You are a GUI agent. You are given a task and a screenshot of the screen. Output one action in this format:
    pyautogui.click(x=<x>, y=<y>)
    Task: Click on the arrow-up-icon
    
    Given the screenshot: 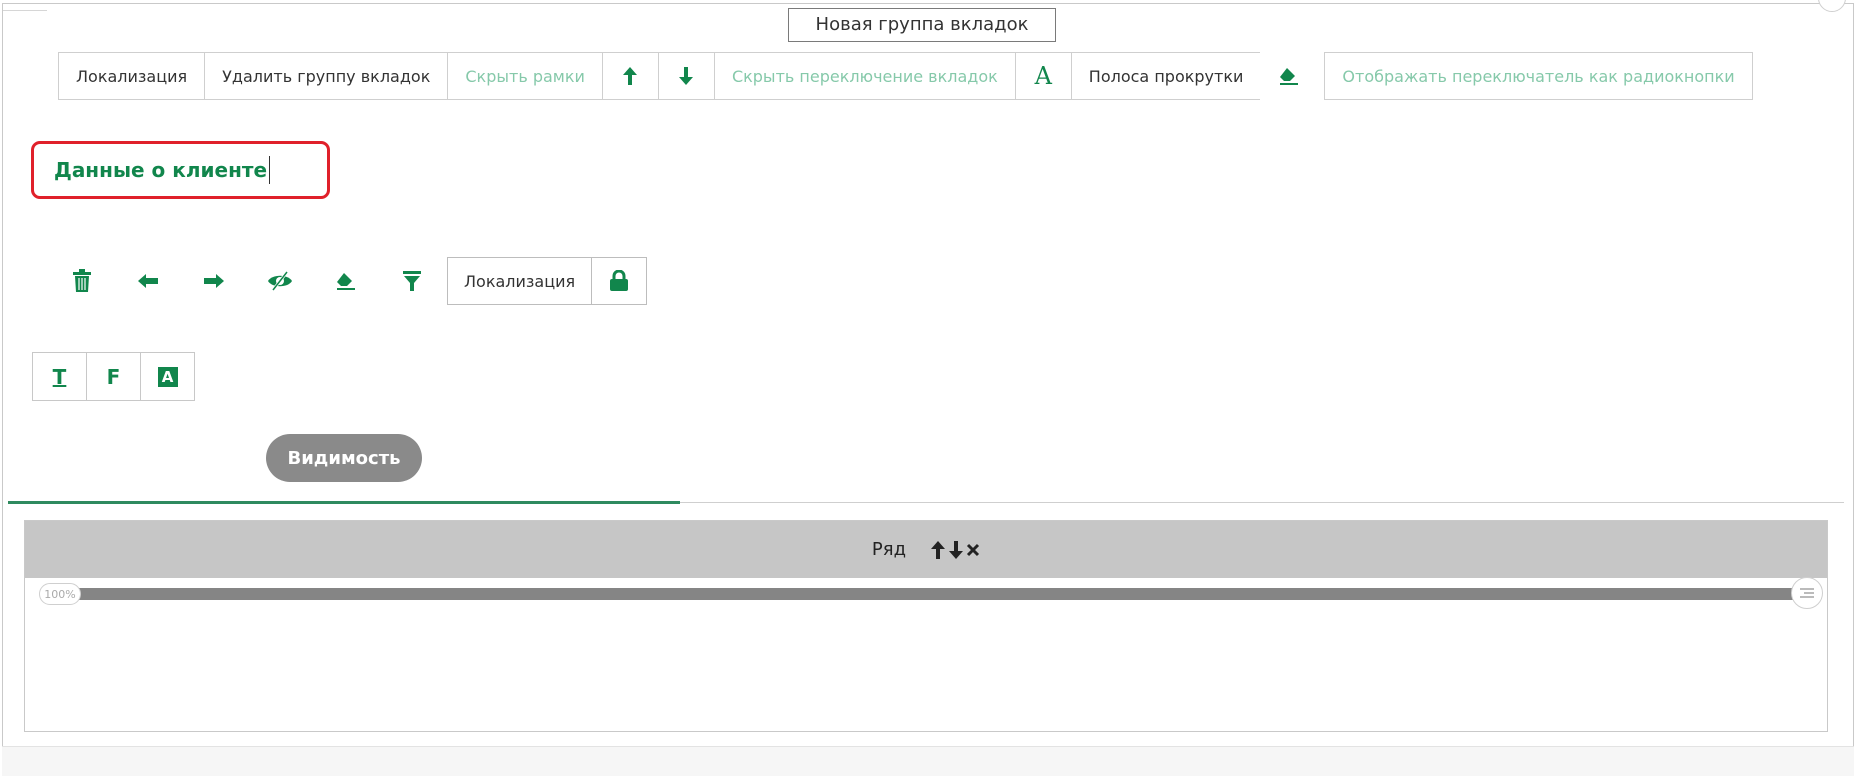 What is the action you would take?
    pyautogui.click(x=630, y=76)
    